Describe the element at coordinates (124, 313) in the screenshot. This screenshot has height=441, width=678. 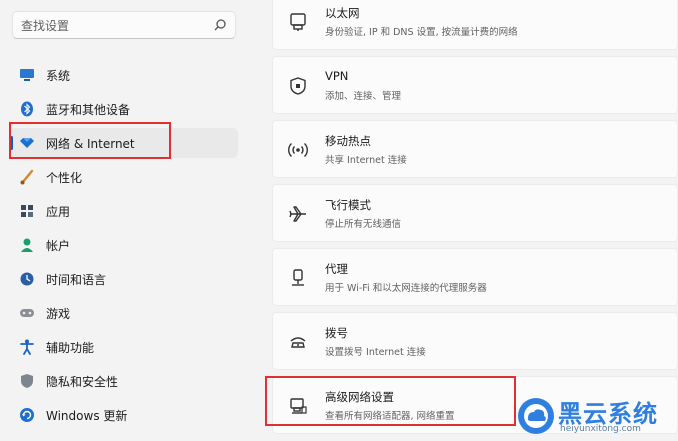
I see `sidebar-item-gaming: 游戏` at that location.